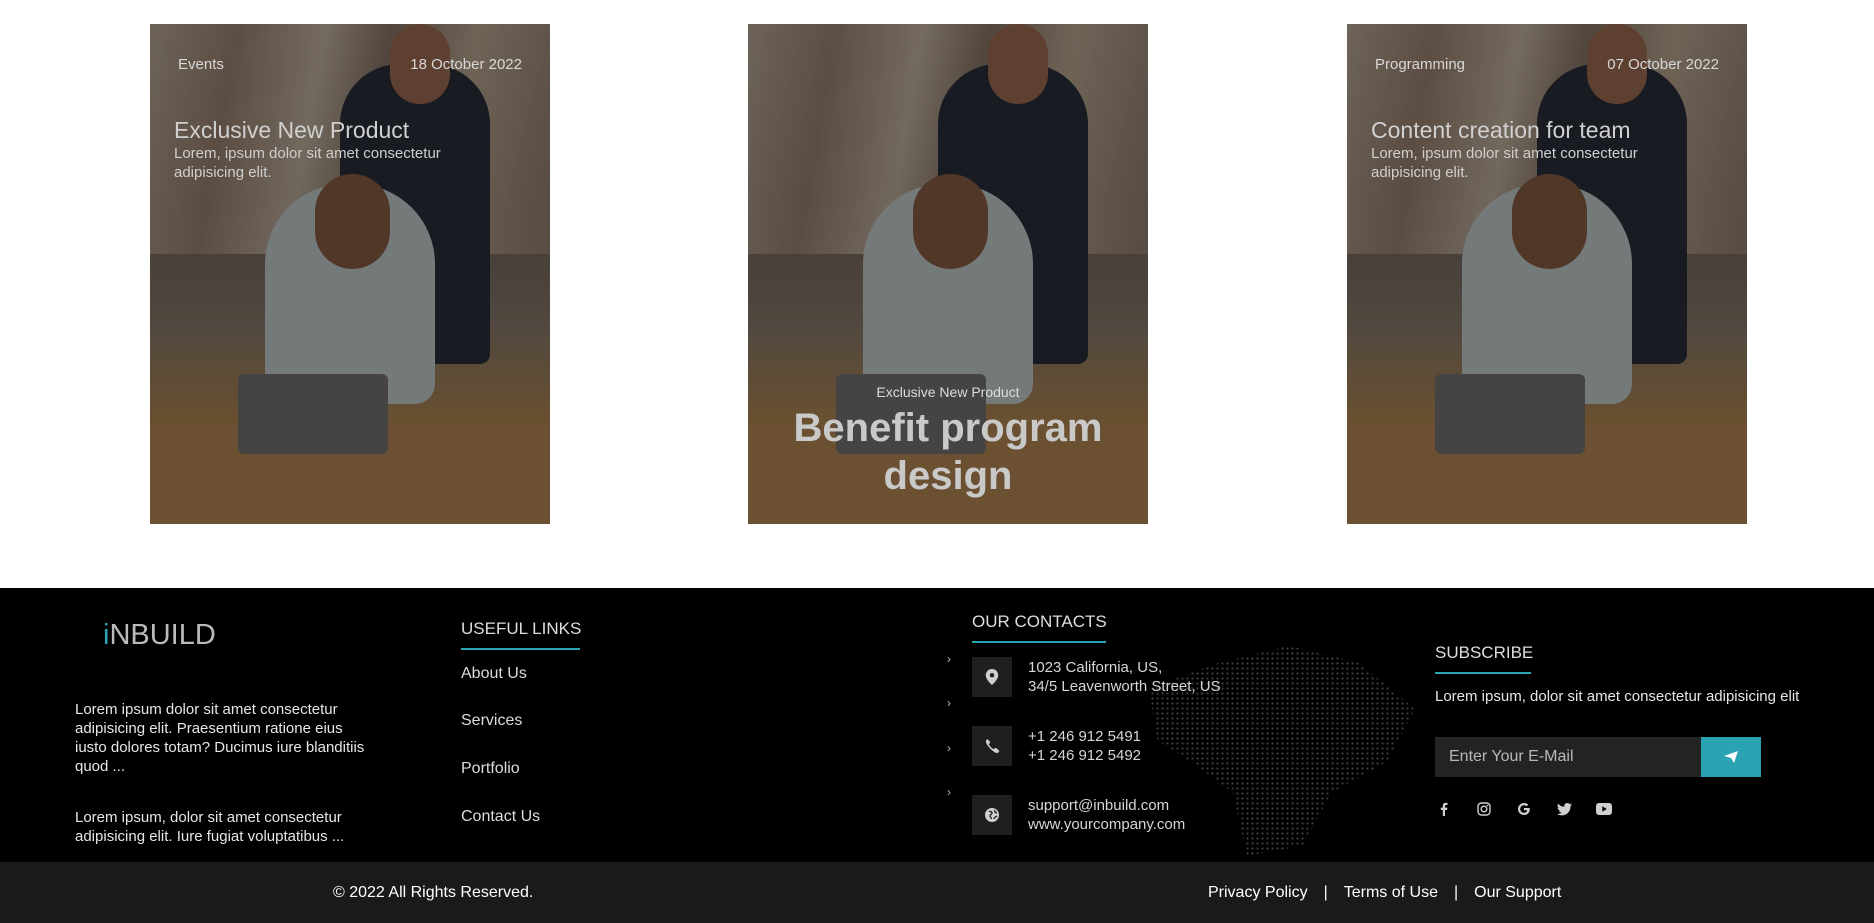  What do you see at coordinates (1420, 64) in the screenshot?
I see `card-category: Programming` at bounding box center [1420, 64].